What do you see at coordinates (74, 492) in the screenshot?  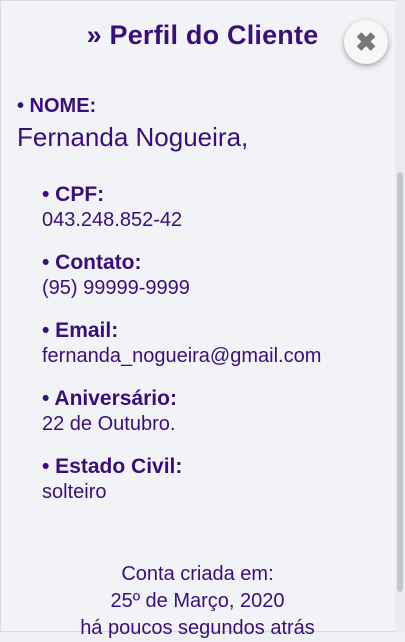 I see `field-value: solteiro` at bounding box center [74, 492].